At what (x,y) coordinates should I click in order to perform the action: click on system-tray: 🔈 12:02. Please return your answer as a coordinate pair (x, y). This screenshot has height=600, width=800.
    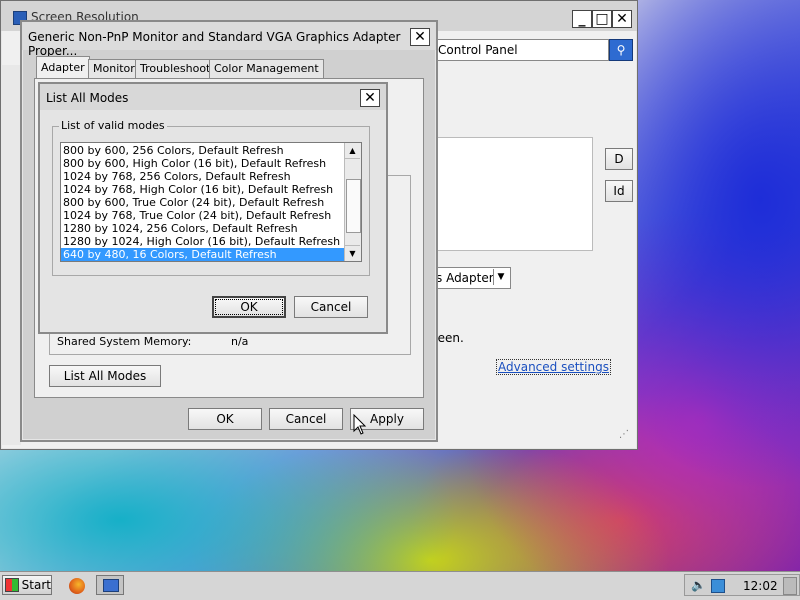
    Looking at the image, I should click on (742, 585).